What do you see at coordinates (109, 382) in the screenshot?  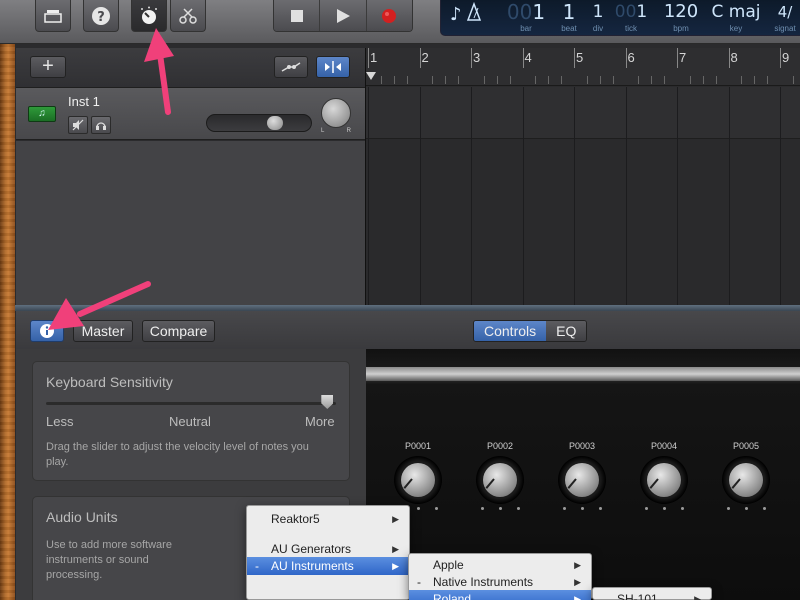 I see `keyboard-sensitivity-title: Keyboard Sensitivity` at bounding box center [109, 382].